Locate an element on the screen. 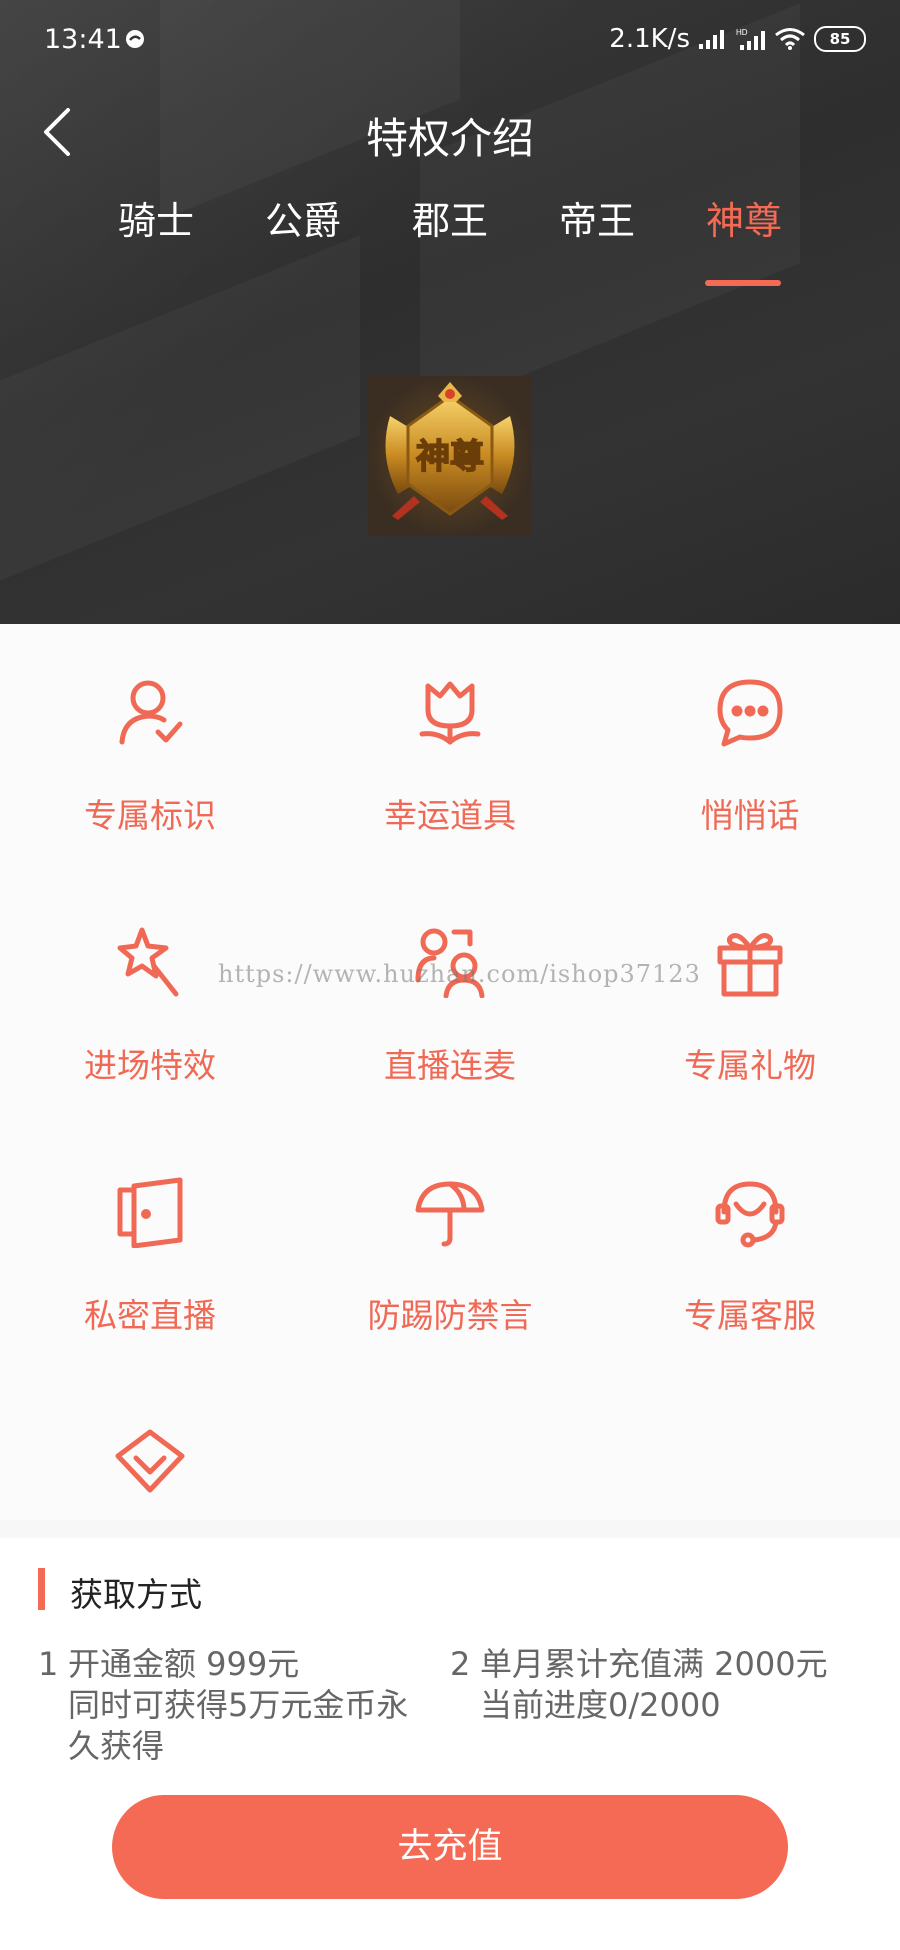 This screenshot has height=1950, width=900. tab-duke: 公爵 is located at coordinates (303, 217).